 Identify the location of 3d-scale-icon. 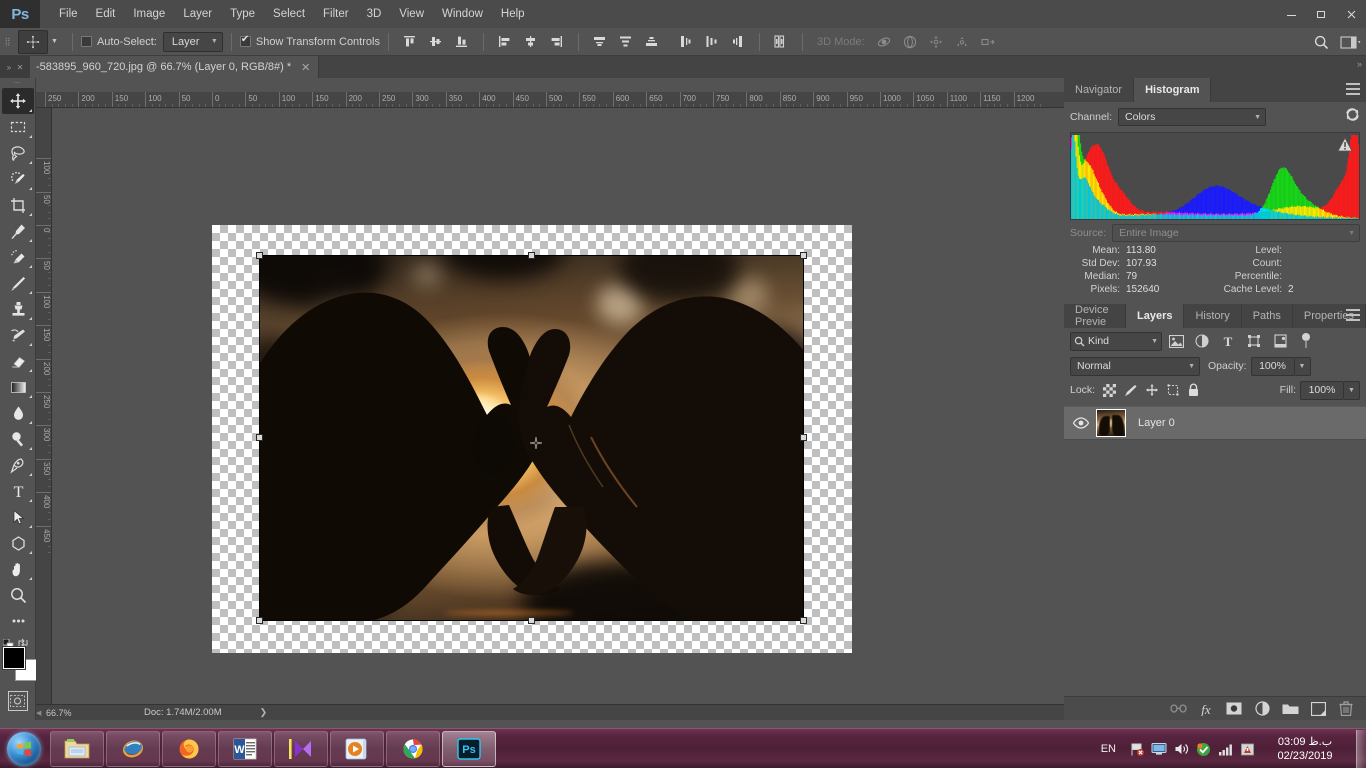
(988, 42).